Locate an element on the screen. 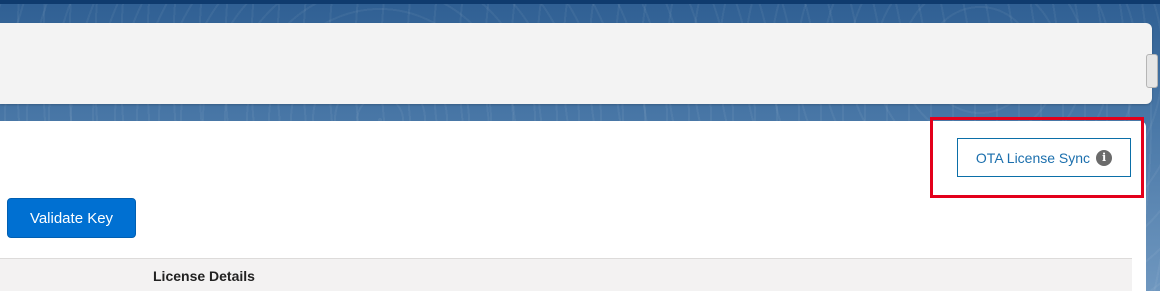  validate-key-button: Validate Key is located at coordinates (71, 218).